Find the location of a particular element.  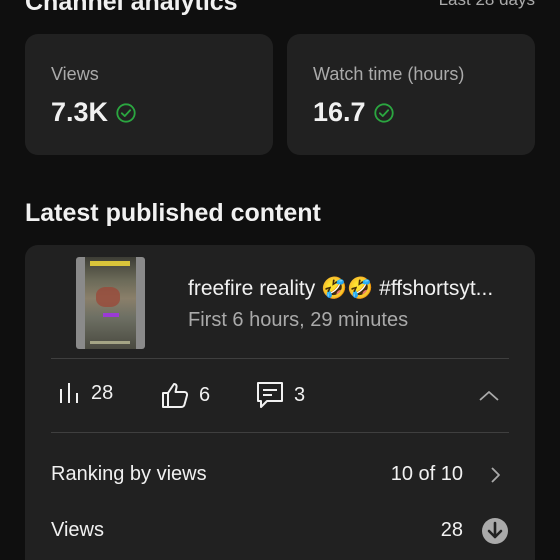

watch-time-stat-value: 16.7 is located at coordinates (339, 112).